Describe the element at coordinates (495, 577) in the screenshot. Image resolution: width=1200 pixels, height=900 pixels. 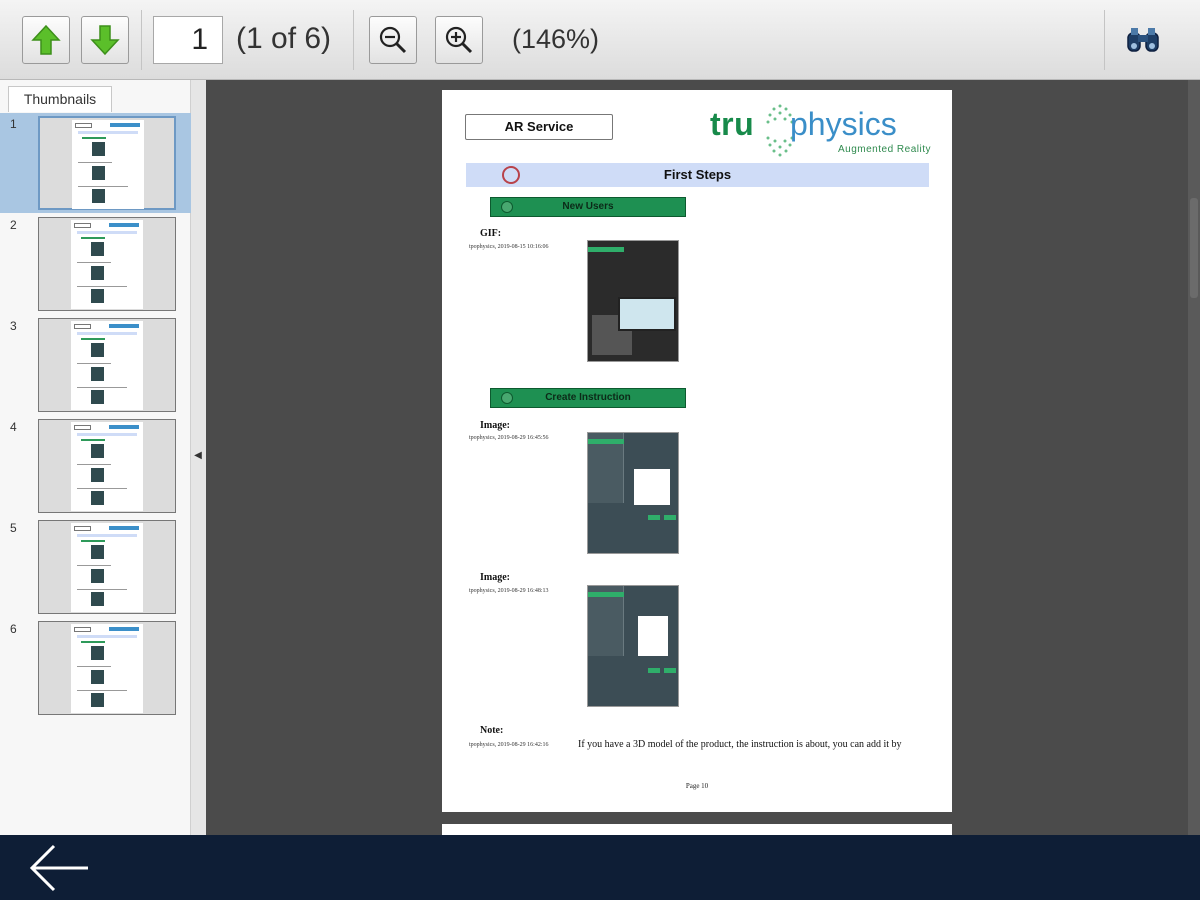
I see `entry-label: Image:` at that location.